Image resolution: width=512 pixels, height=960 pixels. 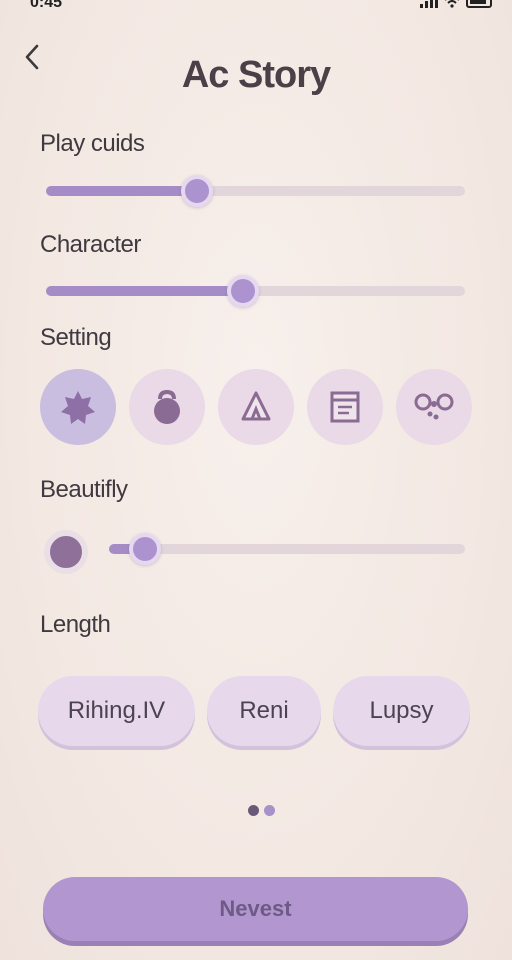 I want to click on length-option: Lupsy, so click(x=401, y=711).